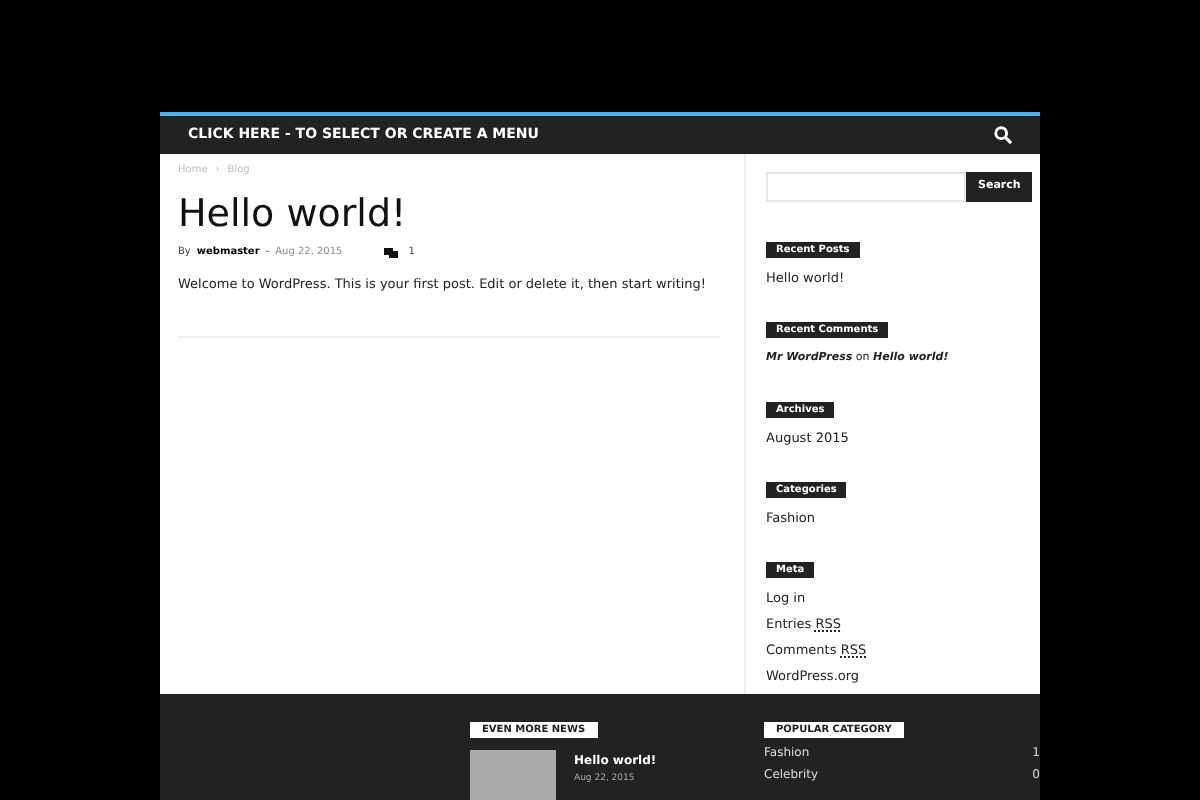 This screenshot has height=800, width=1200. I want to click on photo-placeholder, so click(513, 775).